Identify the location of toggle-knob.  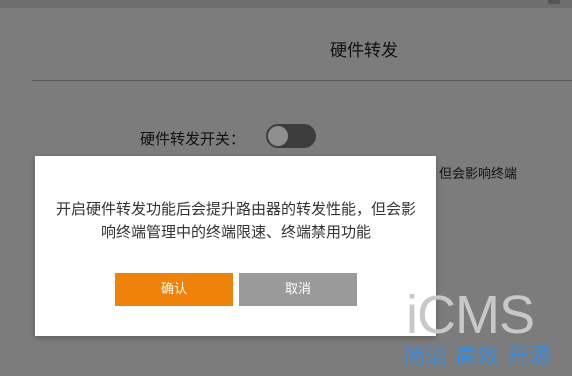
(278, 136).